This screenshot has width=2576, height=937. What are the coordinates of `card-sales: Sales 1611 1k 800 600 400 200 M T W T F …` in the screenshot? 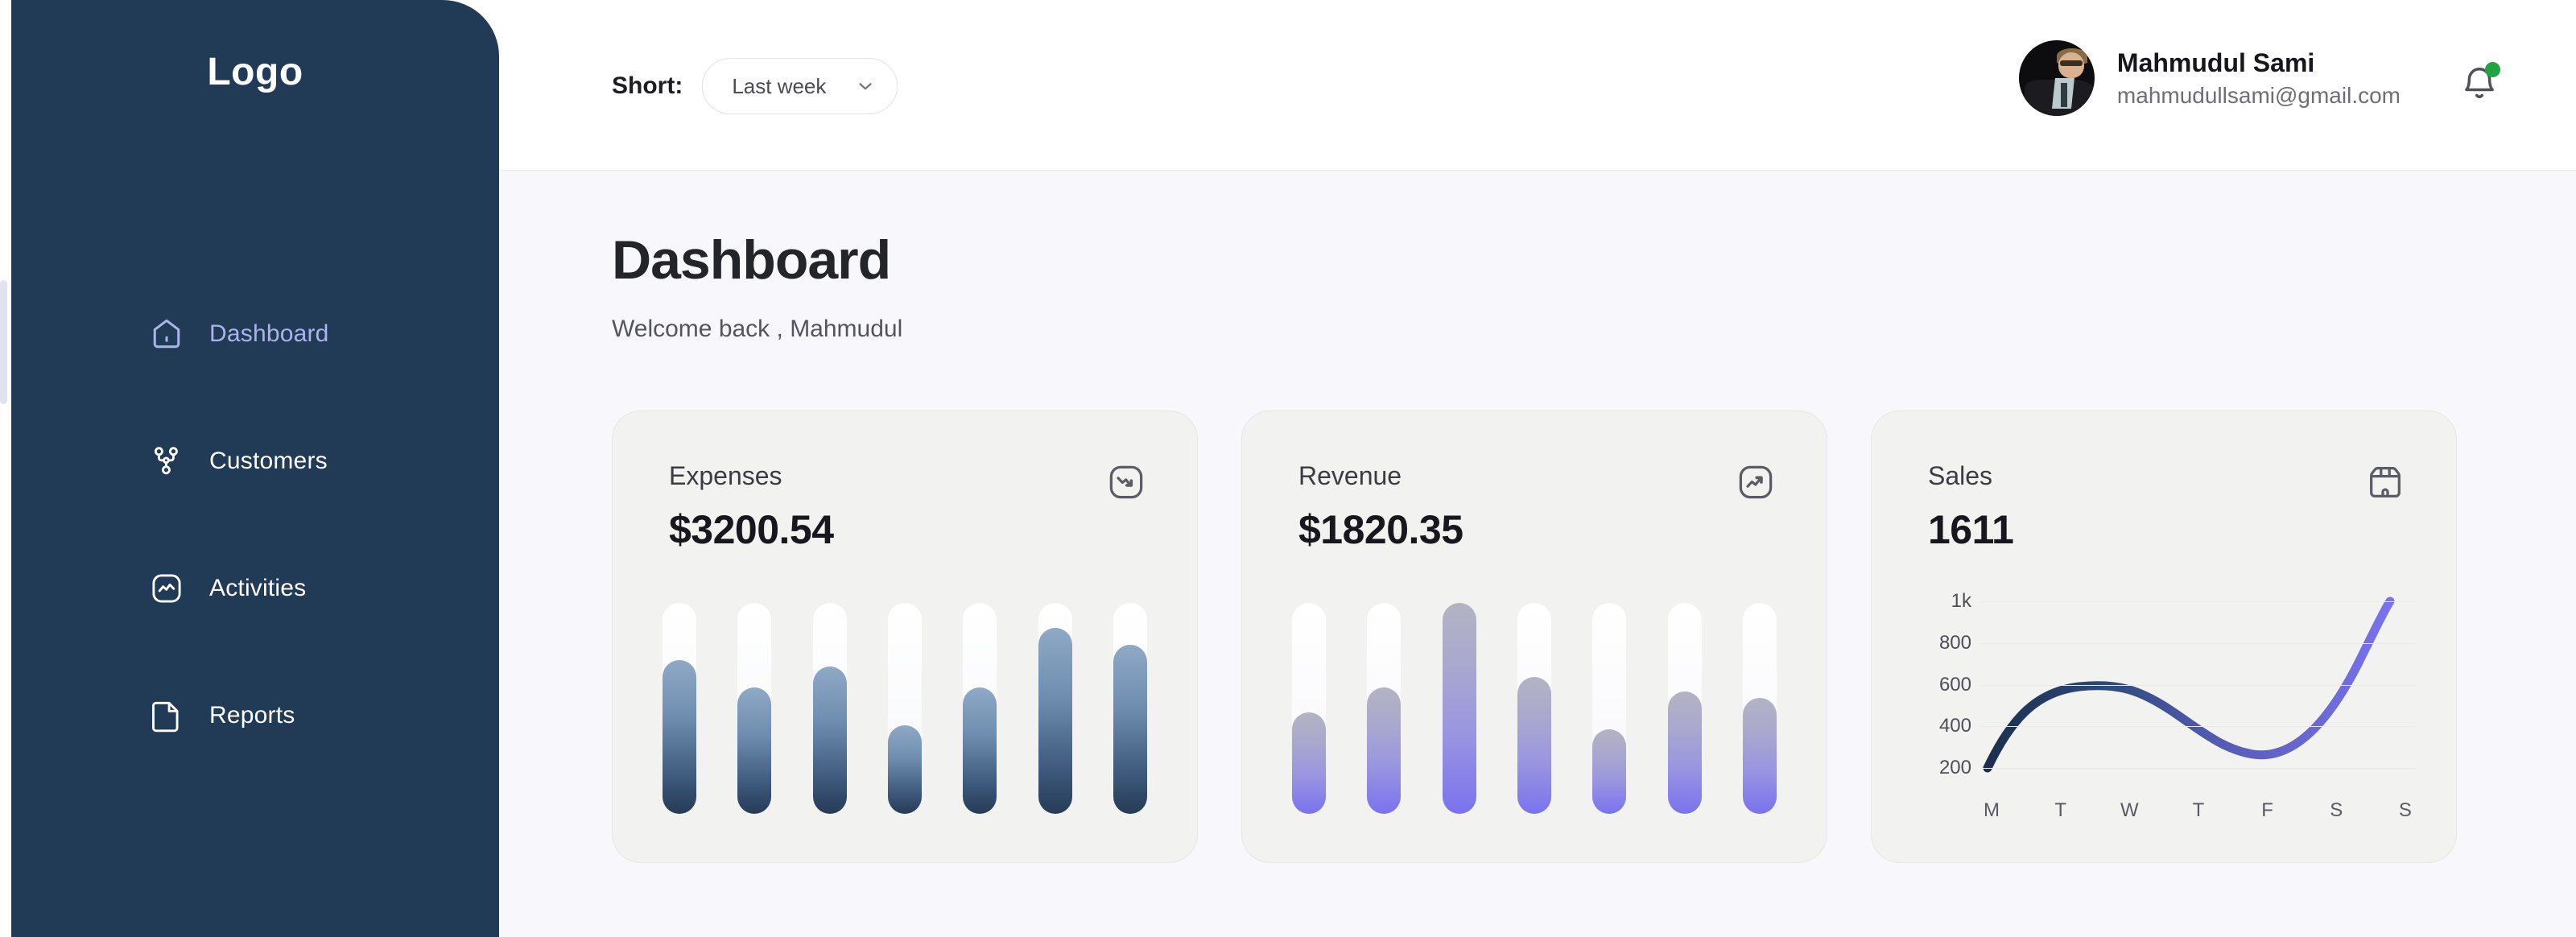 It's located at (2164, 637).